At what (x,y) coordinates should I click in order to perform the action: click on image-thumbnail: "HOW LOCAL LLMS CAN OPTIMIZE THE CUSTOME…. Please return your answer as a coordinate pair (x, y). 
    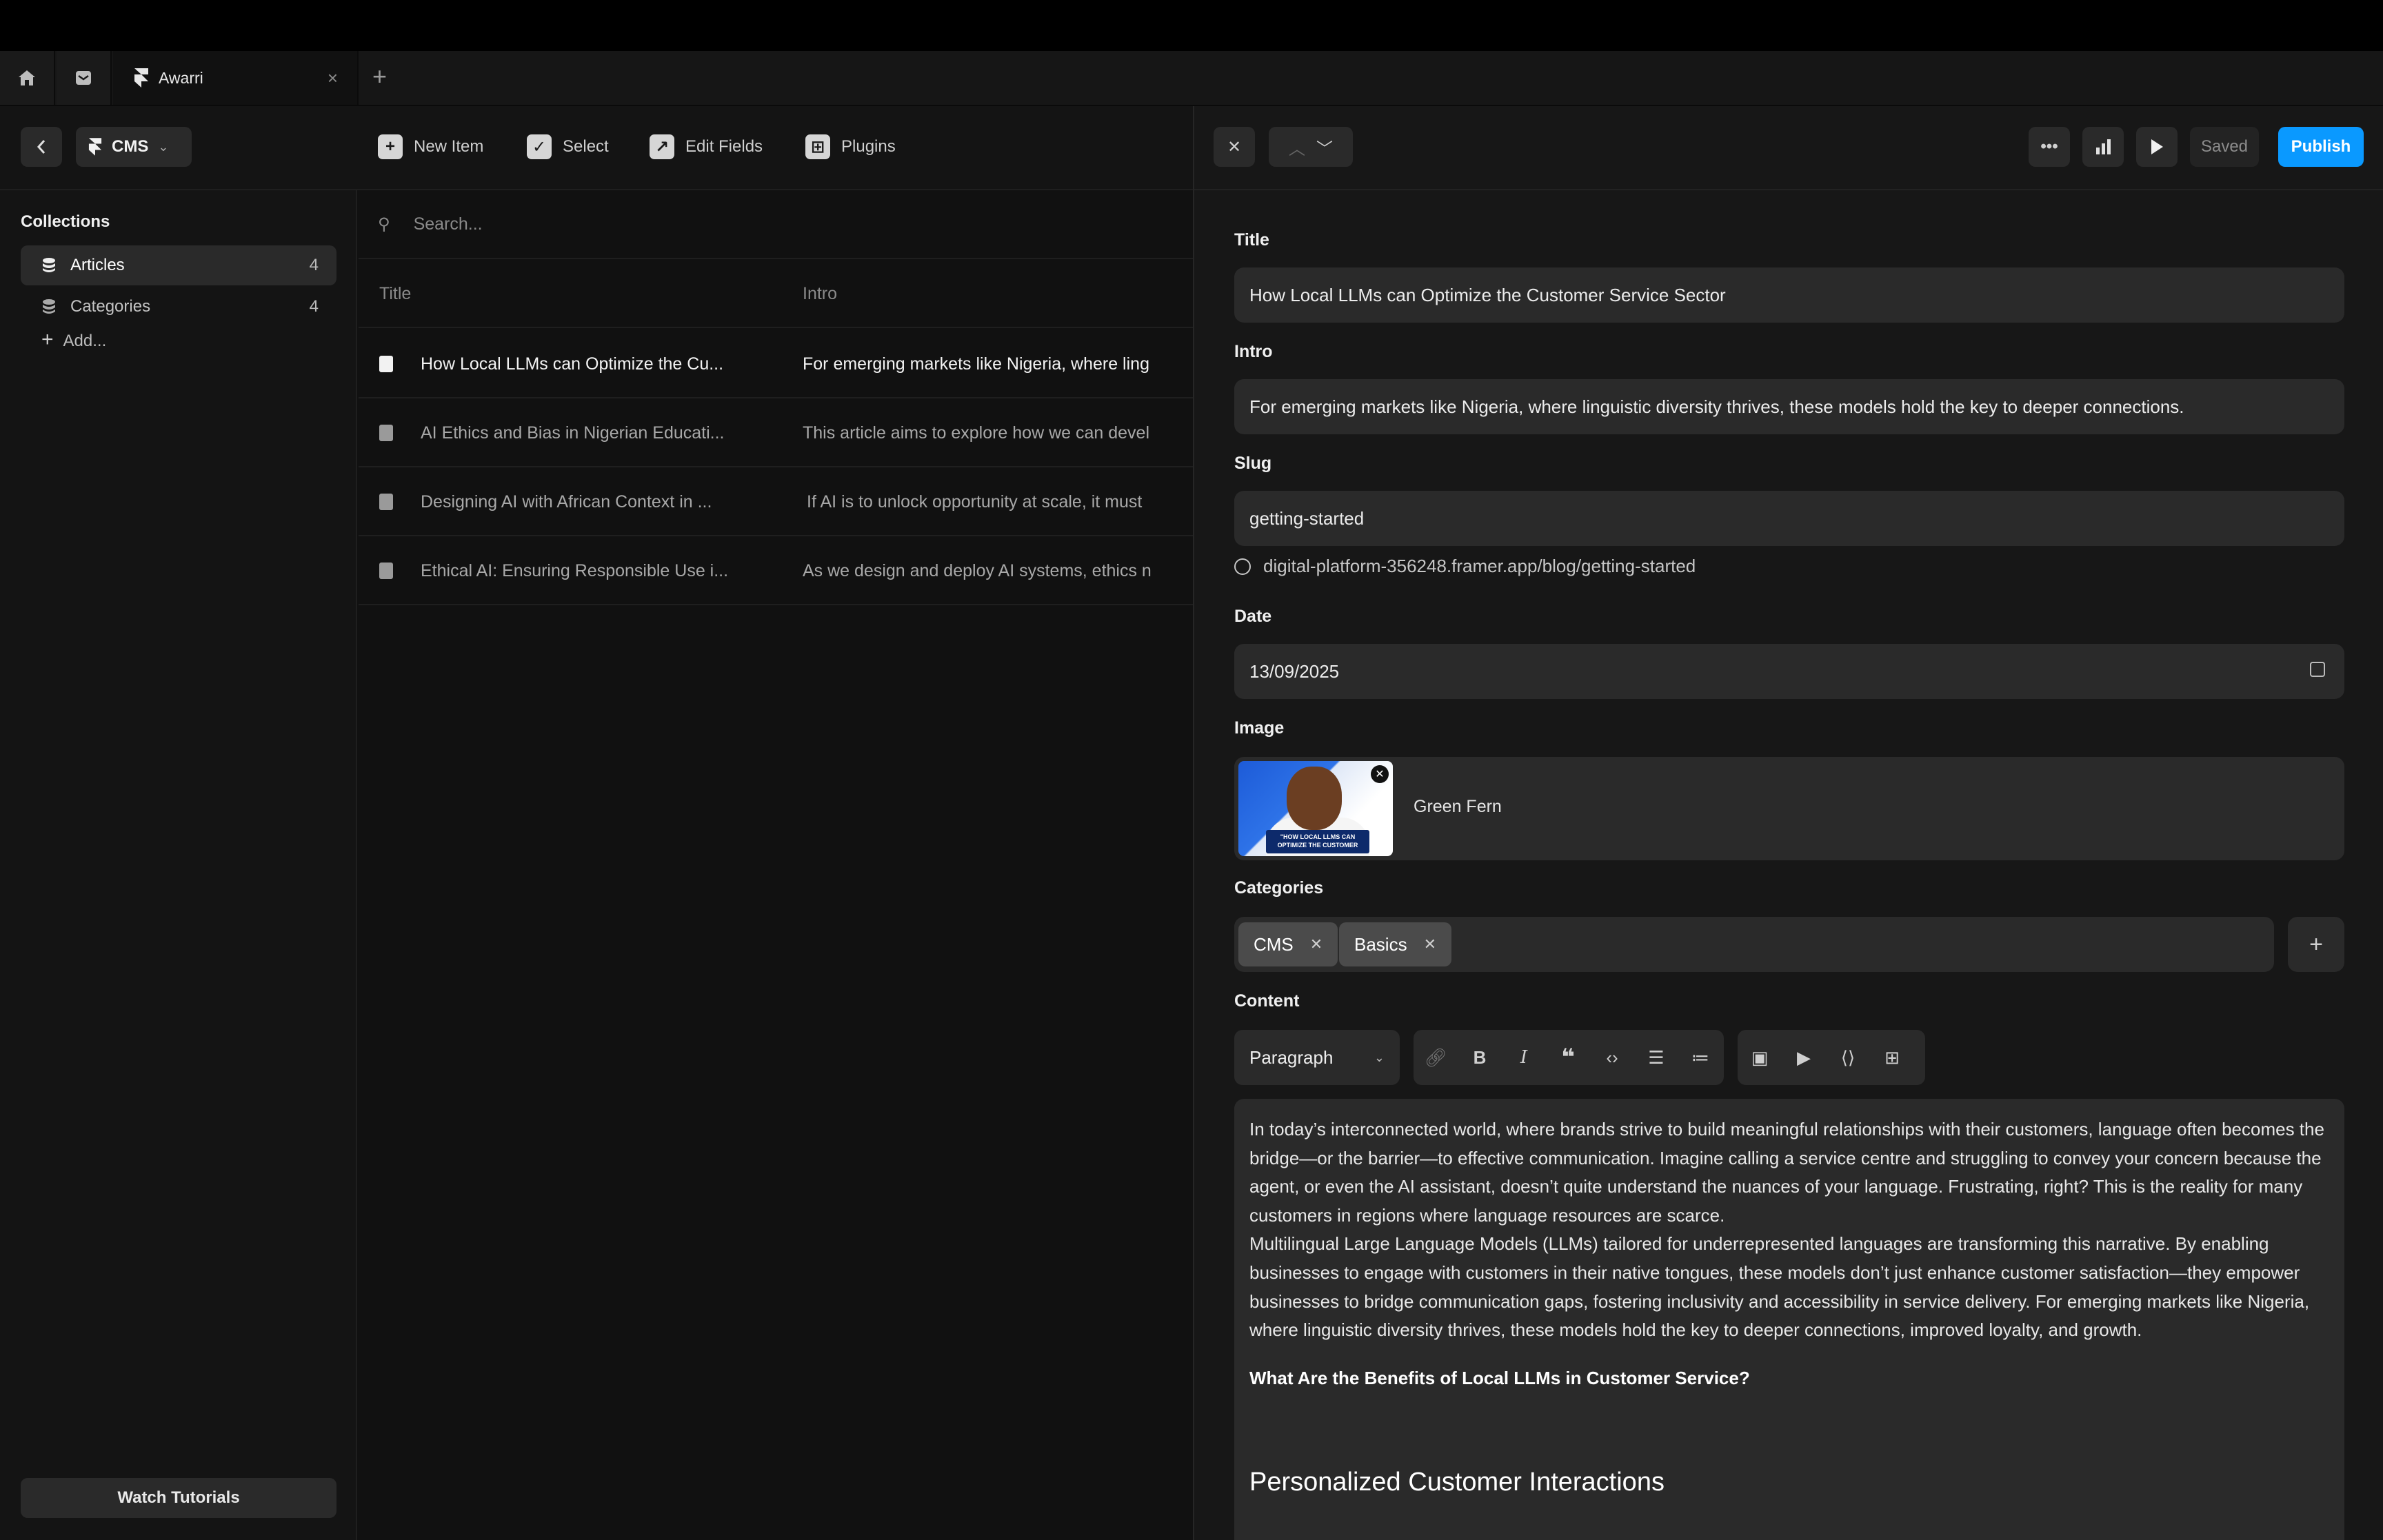
    Looking at the image, I should click on (1315, 809).